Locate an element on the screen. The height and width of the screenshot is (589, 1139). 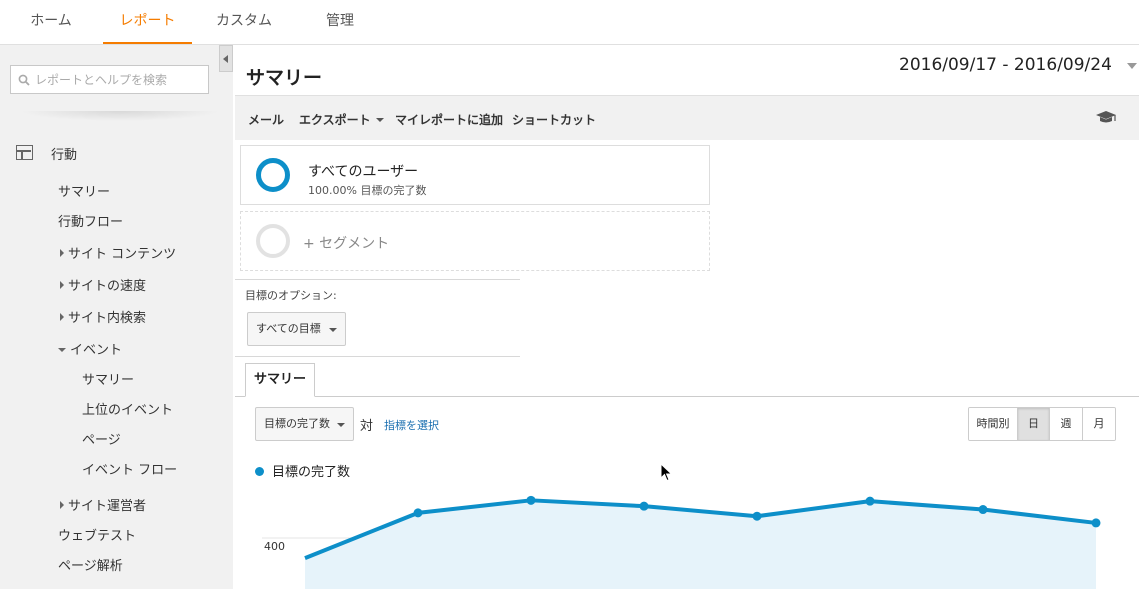
sidebar-item-site-content: サイト コンテンツ is located at coordinates (118, 252).